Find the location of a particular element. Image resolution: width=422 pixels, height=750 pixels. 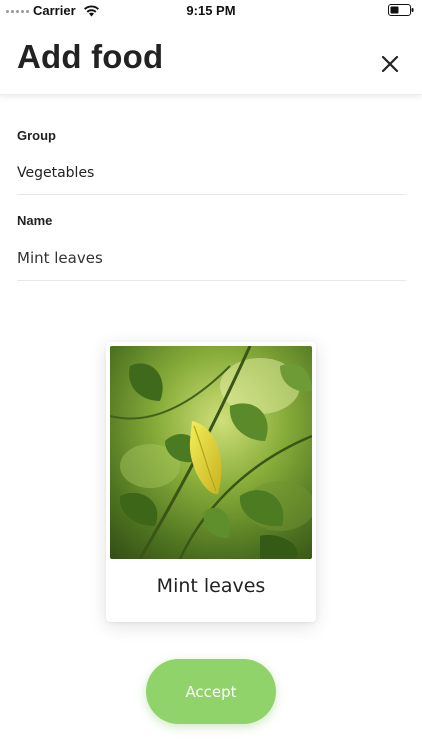

battery-icon is located at coordinates (401, 10).